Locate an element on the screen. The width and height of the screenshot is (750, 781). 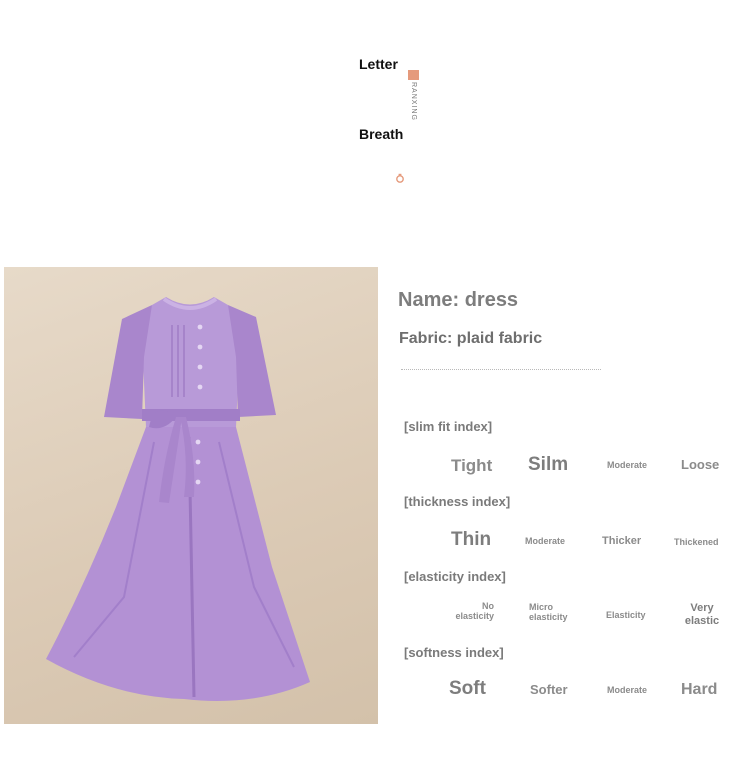
elasticity-index-label: [elasticity index] is located at coordinates (455, 576).